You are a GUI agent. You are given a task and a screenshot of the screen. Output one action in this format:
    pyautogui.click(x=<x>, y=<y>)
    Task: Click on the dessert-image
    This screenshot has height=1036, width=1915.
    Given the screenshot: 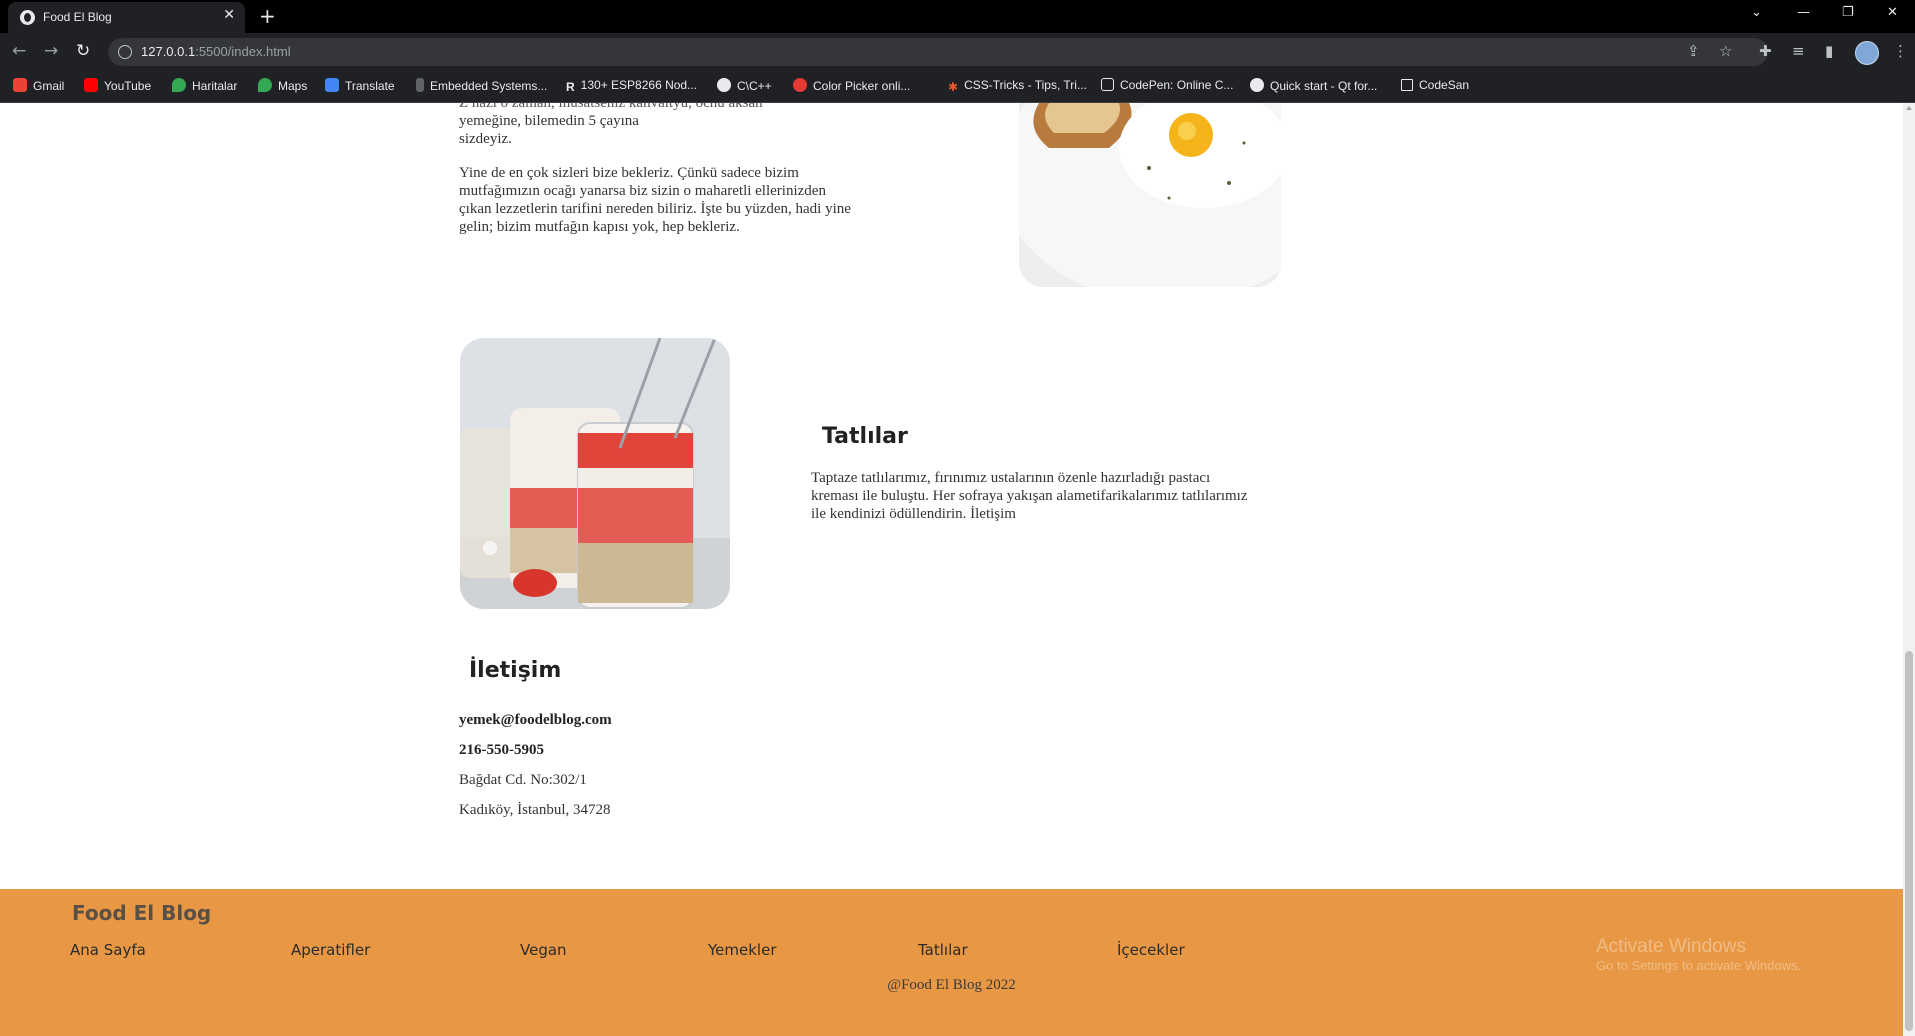 What is the action you would take?
    pyautogui.click(x=595, y=473)
    